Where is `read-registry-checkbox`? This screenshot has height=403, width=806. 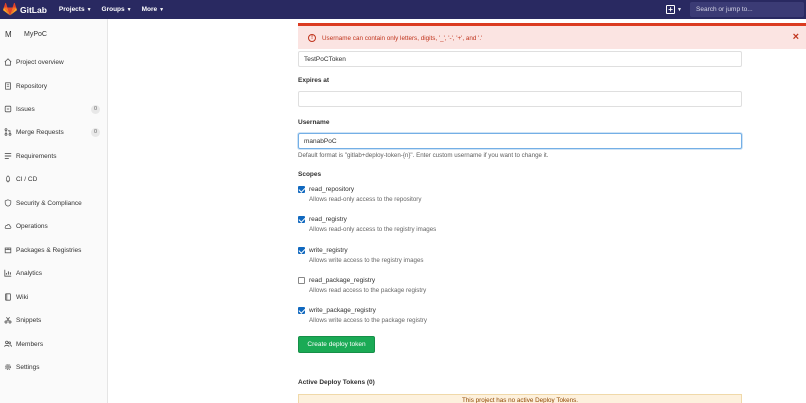
read-registry-checkbox is located at coordinates (301, 219).